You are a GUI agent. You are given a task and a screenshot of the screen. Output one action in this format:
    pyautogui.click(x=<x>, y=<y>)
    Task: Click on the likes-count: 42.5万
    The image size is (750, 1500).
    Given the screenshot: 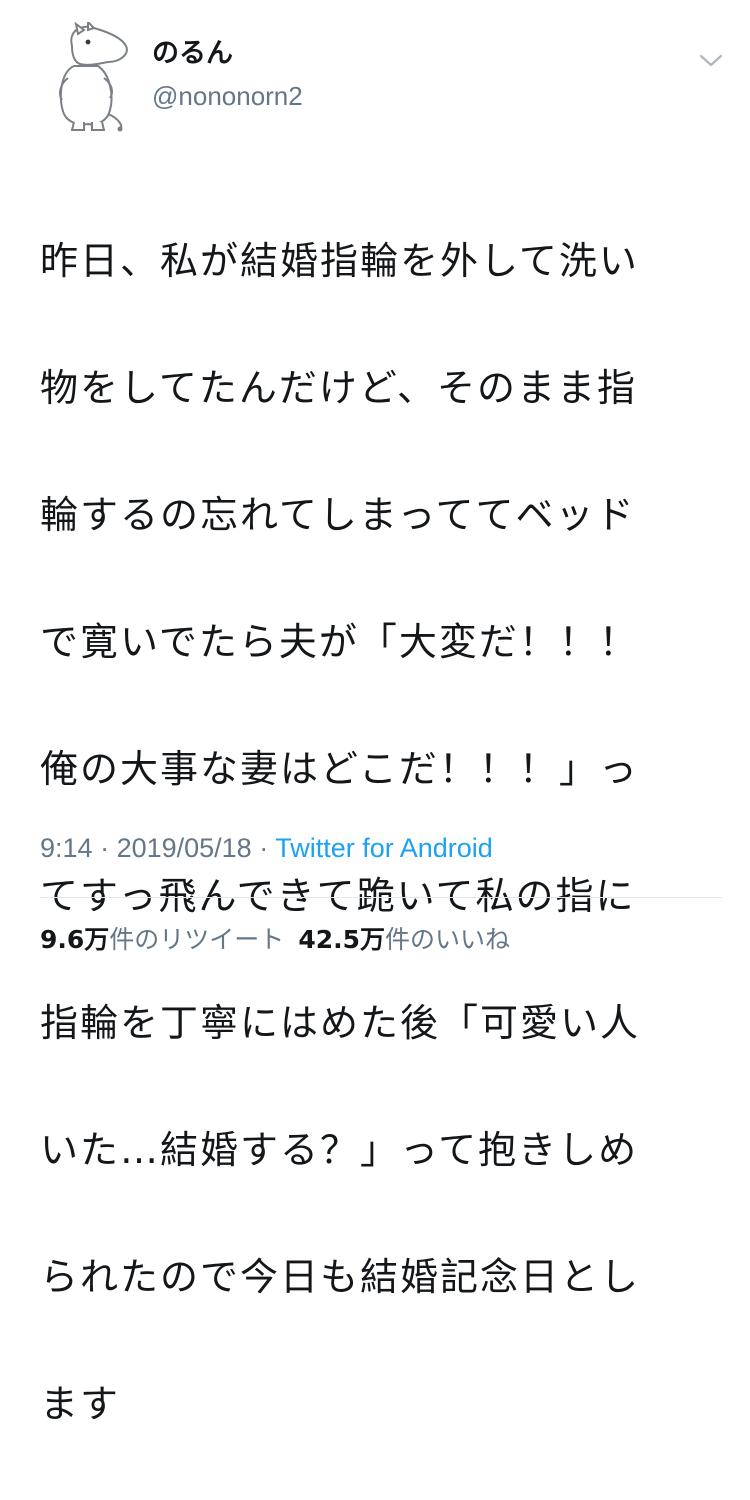 What is the action you would take?
    pyautogui.click(x=341, y=939)
    